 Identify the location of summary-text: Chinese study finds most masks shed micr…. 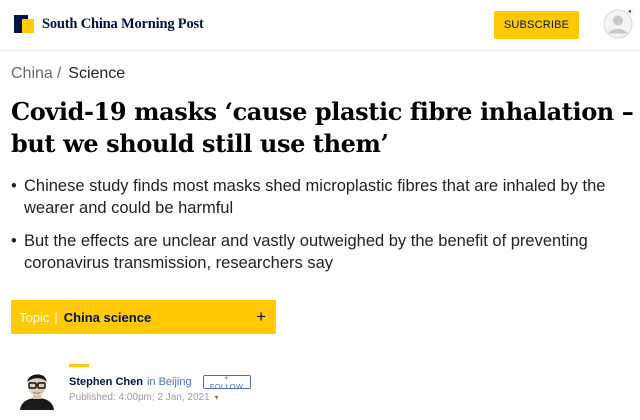
(315, 197).